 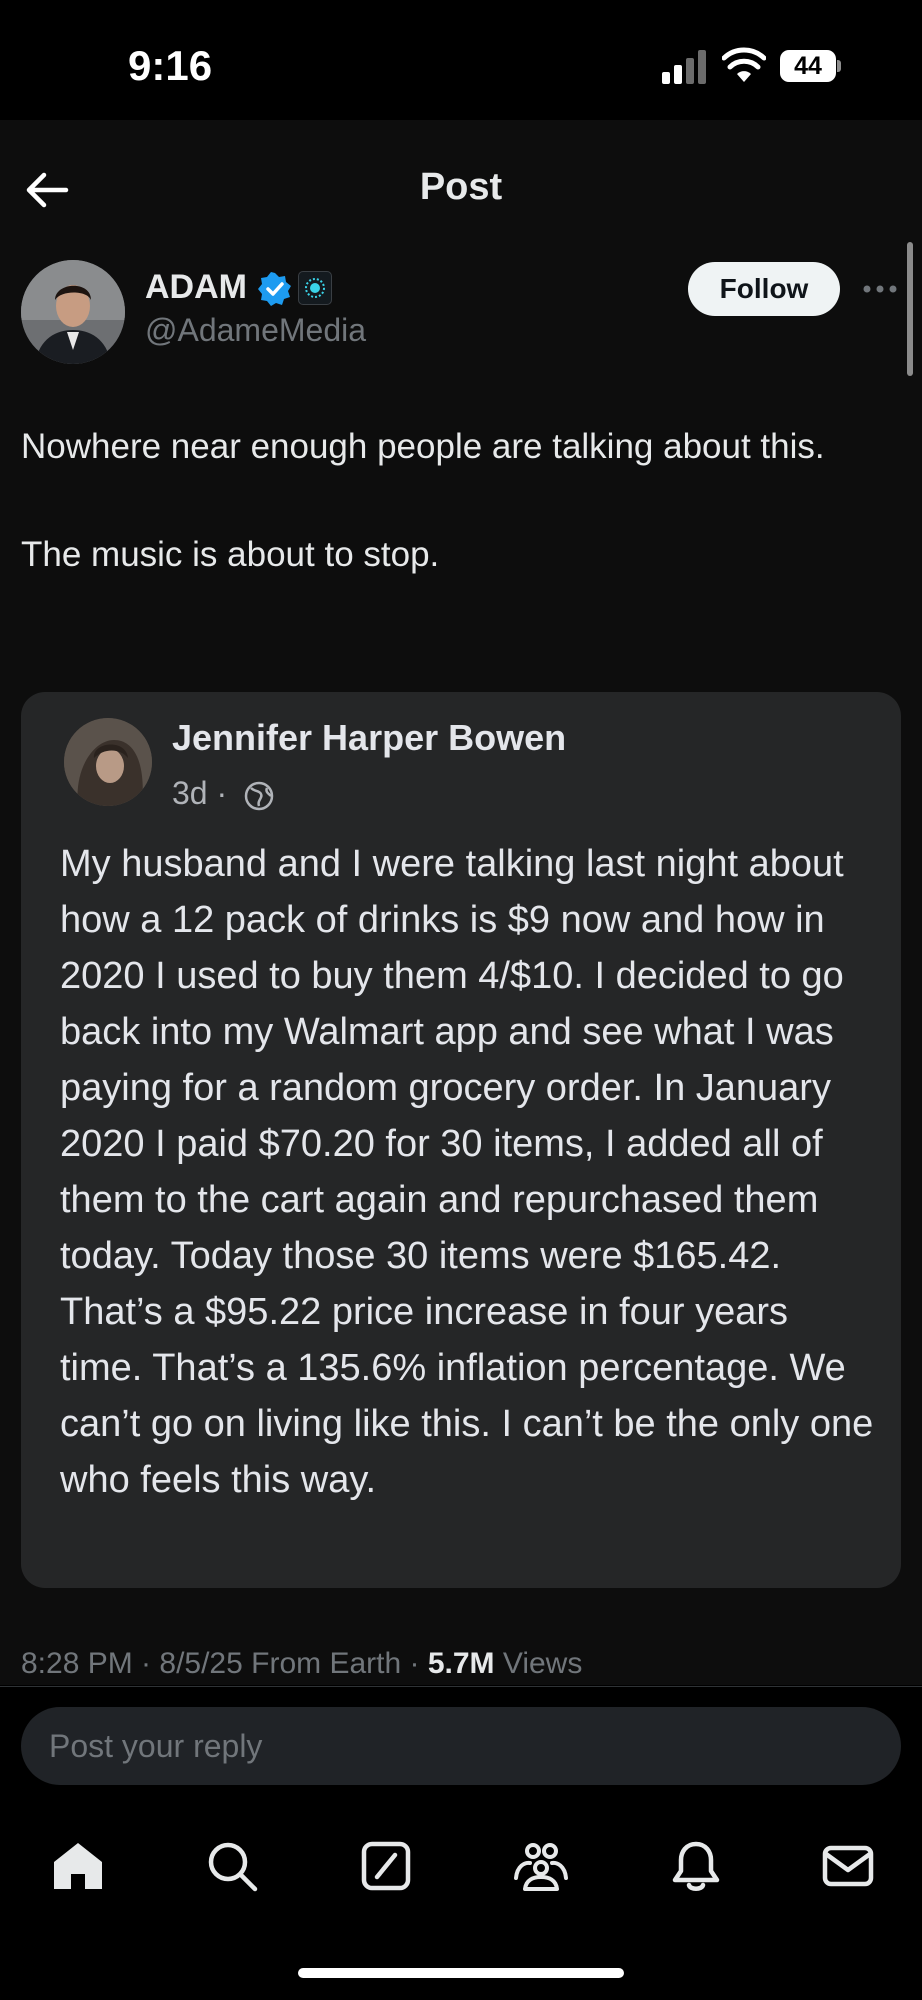 What do you see at coordinates (461, 1686) in the screenshot?
I see `divider` at bounding box center [461, 1686].